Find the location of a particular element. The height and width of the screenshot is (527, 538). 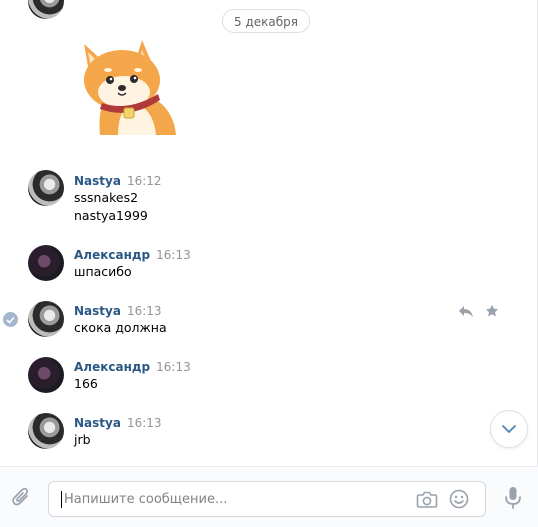

message-text: шпасибо is located at coordinates (103, 271).